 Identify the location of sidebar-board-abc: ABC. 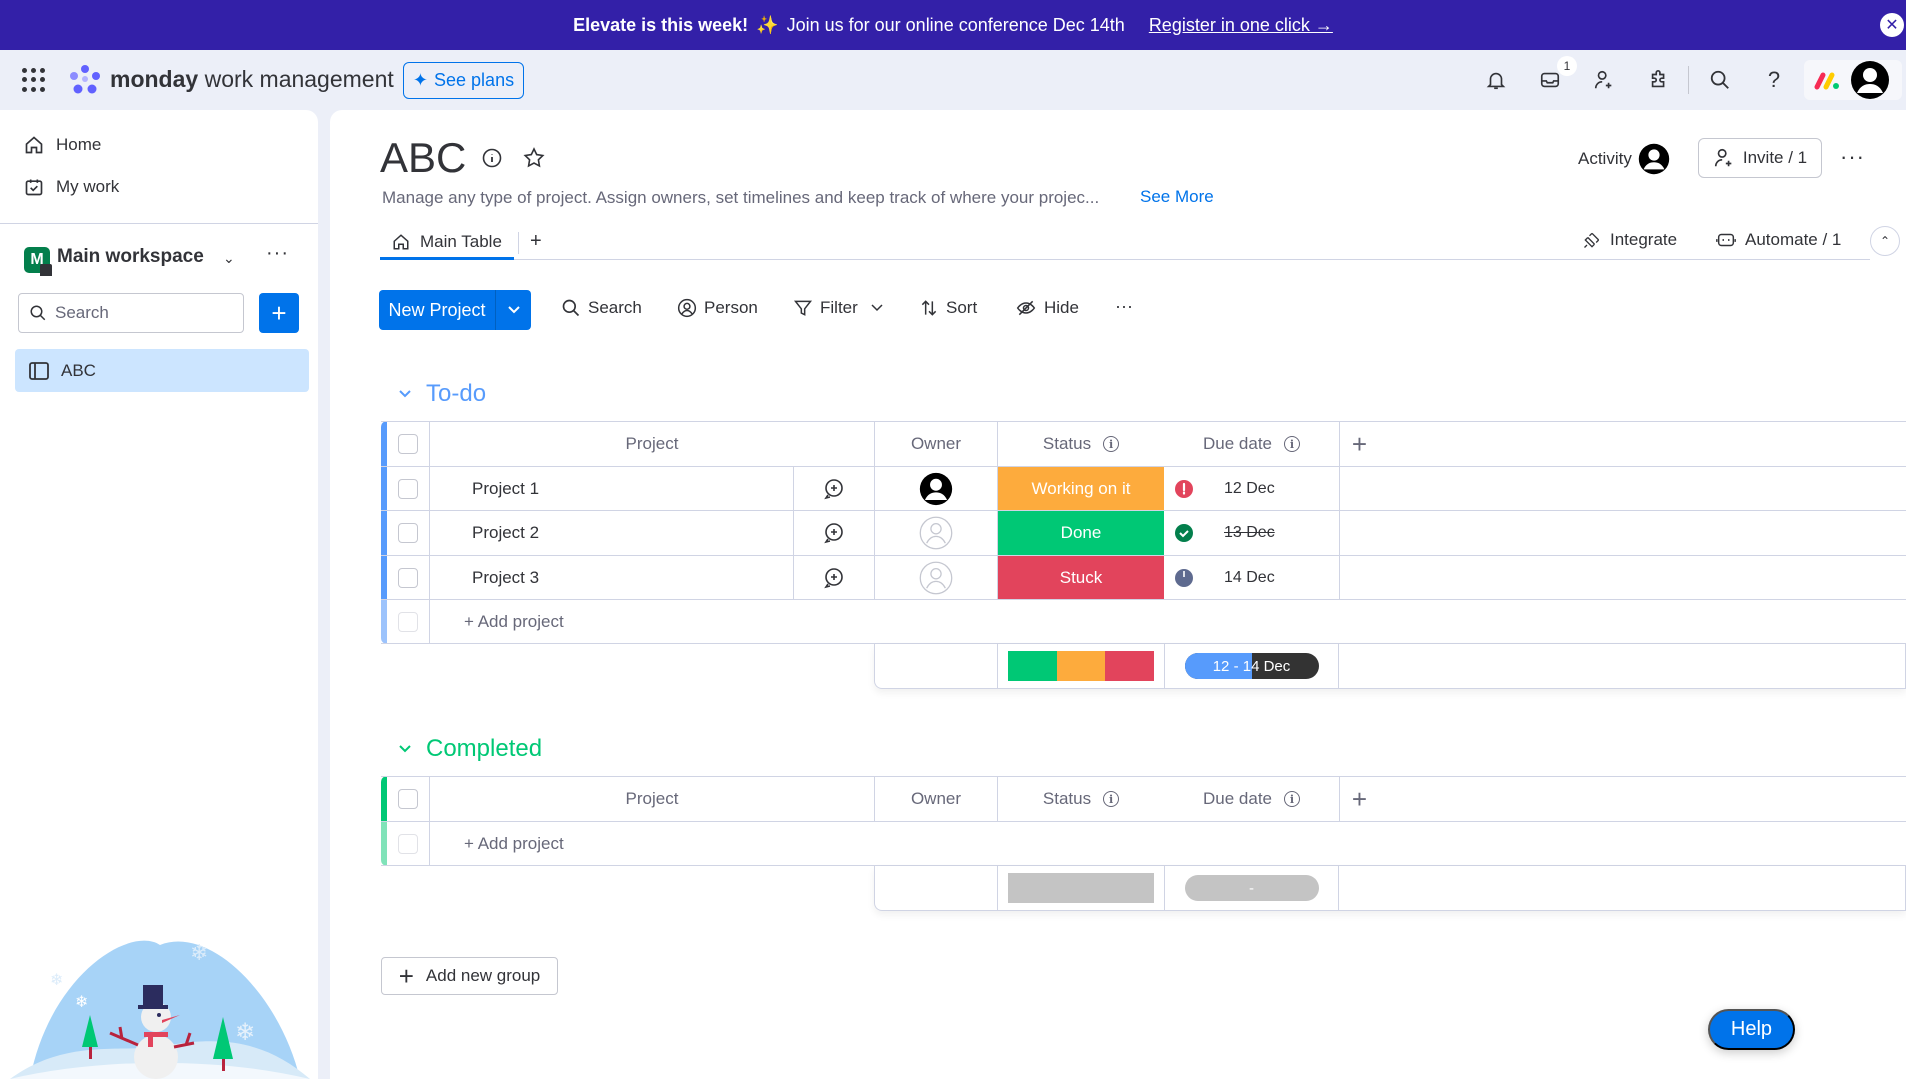
(162, 370).